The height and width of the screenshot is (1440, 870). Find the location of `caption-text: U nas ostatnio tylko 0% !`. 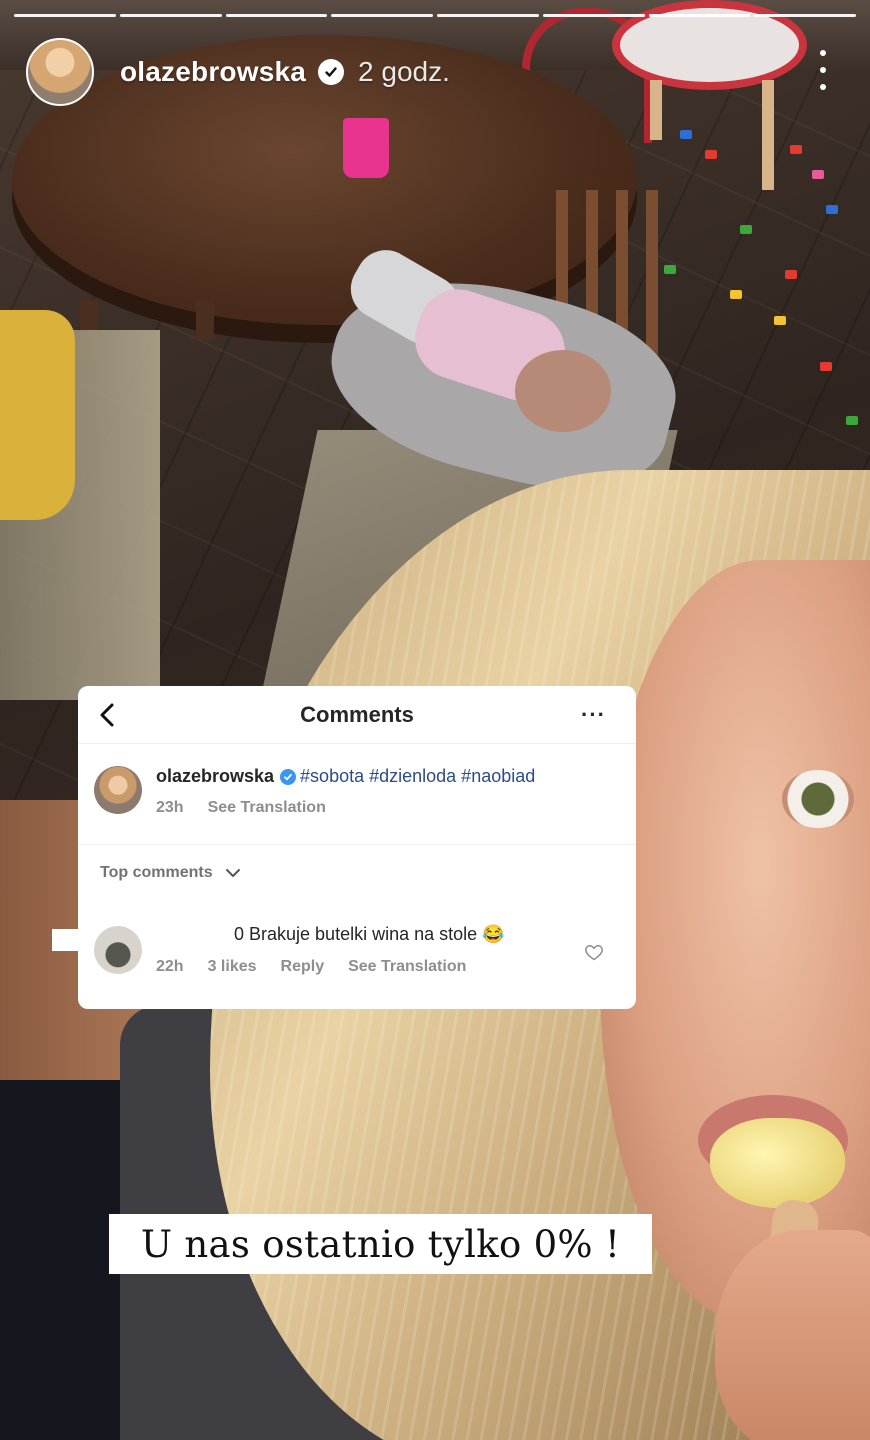

caption-text: U nas ostatnio tylko 0% ! is located at coordinates (380, 1244).